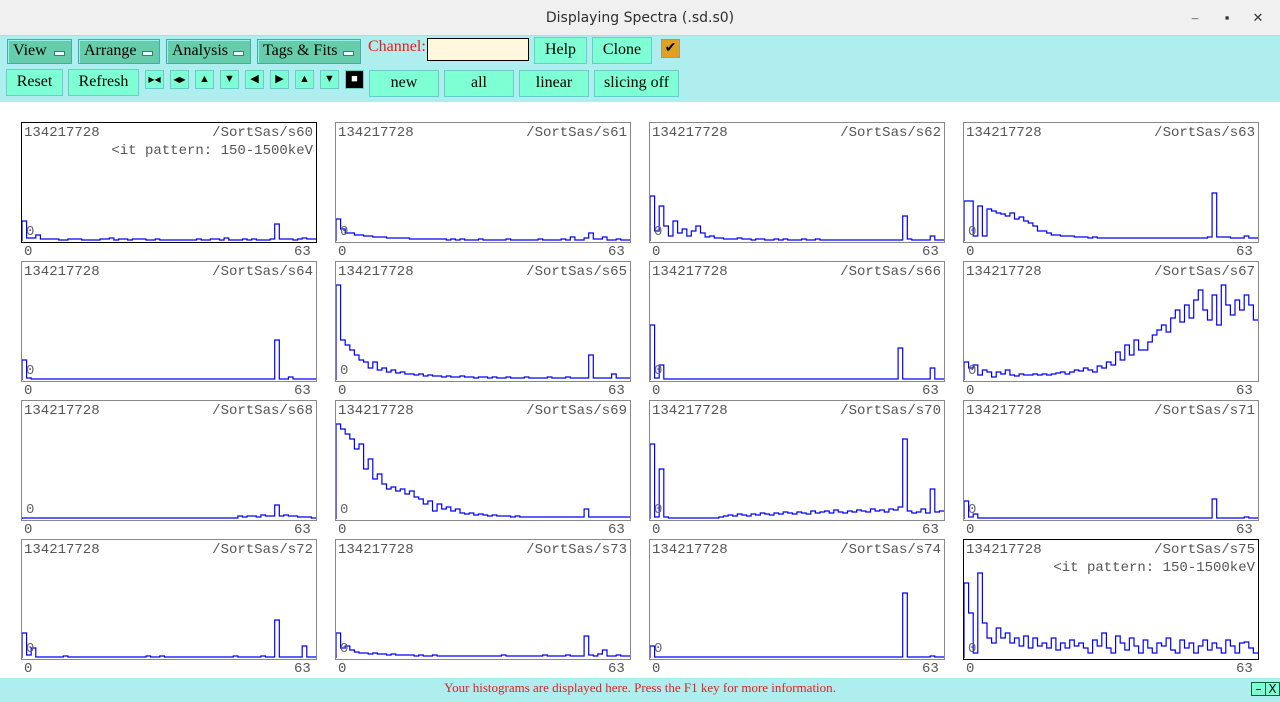  I want to click on spectrum-panel: 134217728/SortSas/s70 0, so click(797, 460).